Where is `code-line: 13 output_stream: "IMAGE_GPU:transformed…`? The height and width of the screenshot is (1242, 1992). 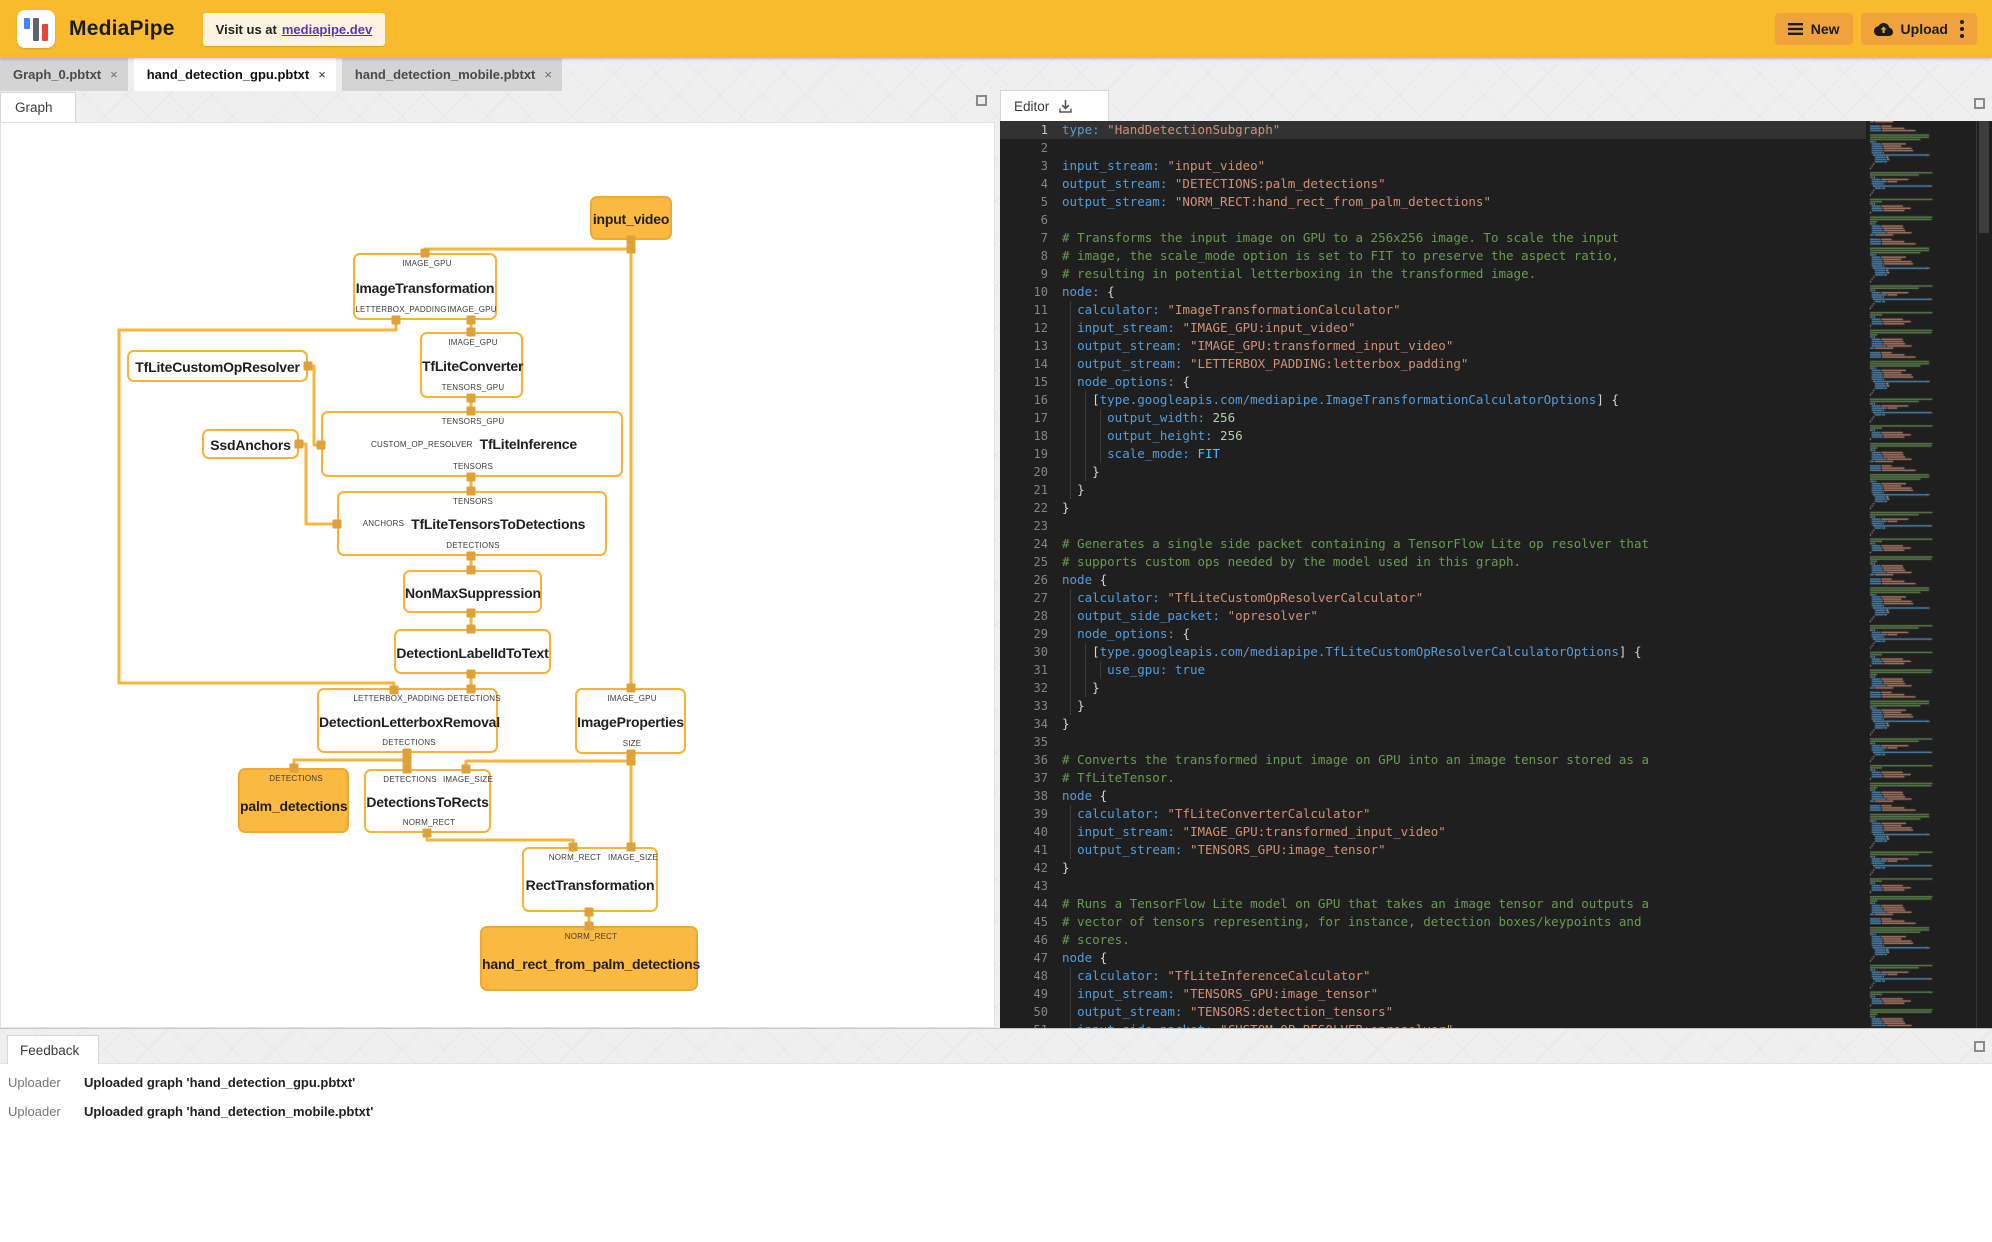 code-line: 13 output_stream: "IMAGE_GPU:transformed… is located at coordinates (1433, 346).